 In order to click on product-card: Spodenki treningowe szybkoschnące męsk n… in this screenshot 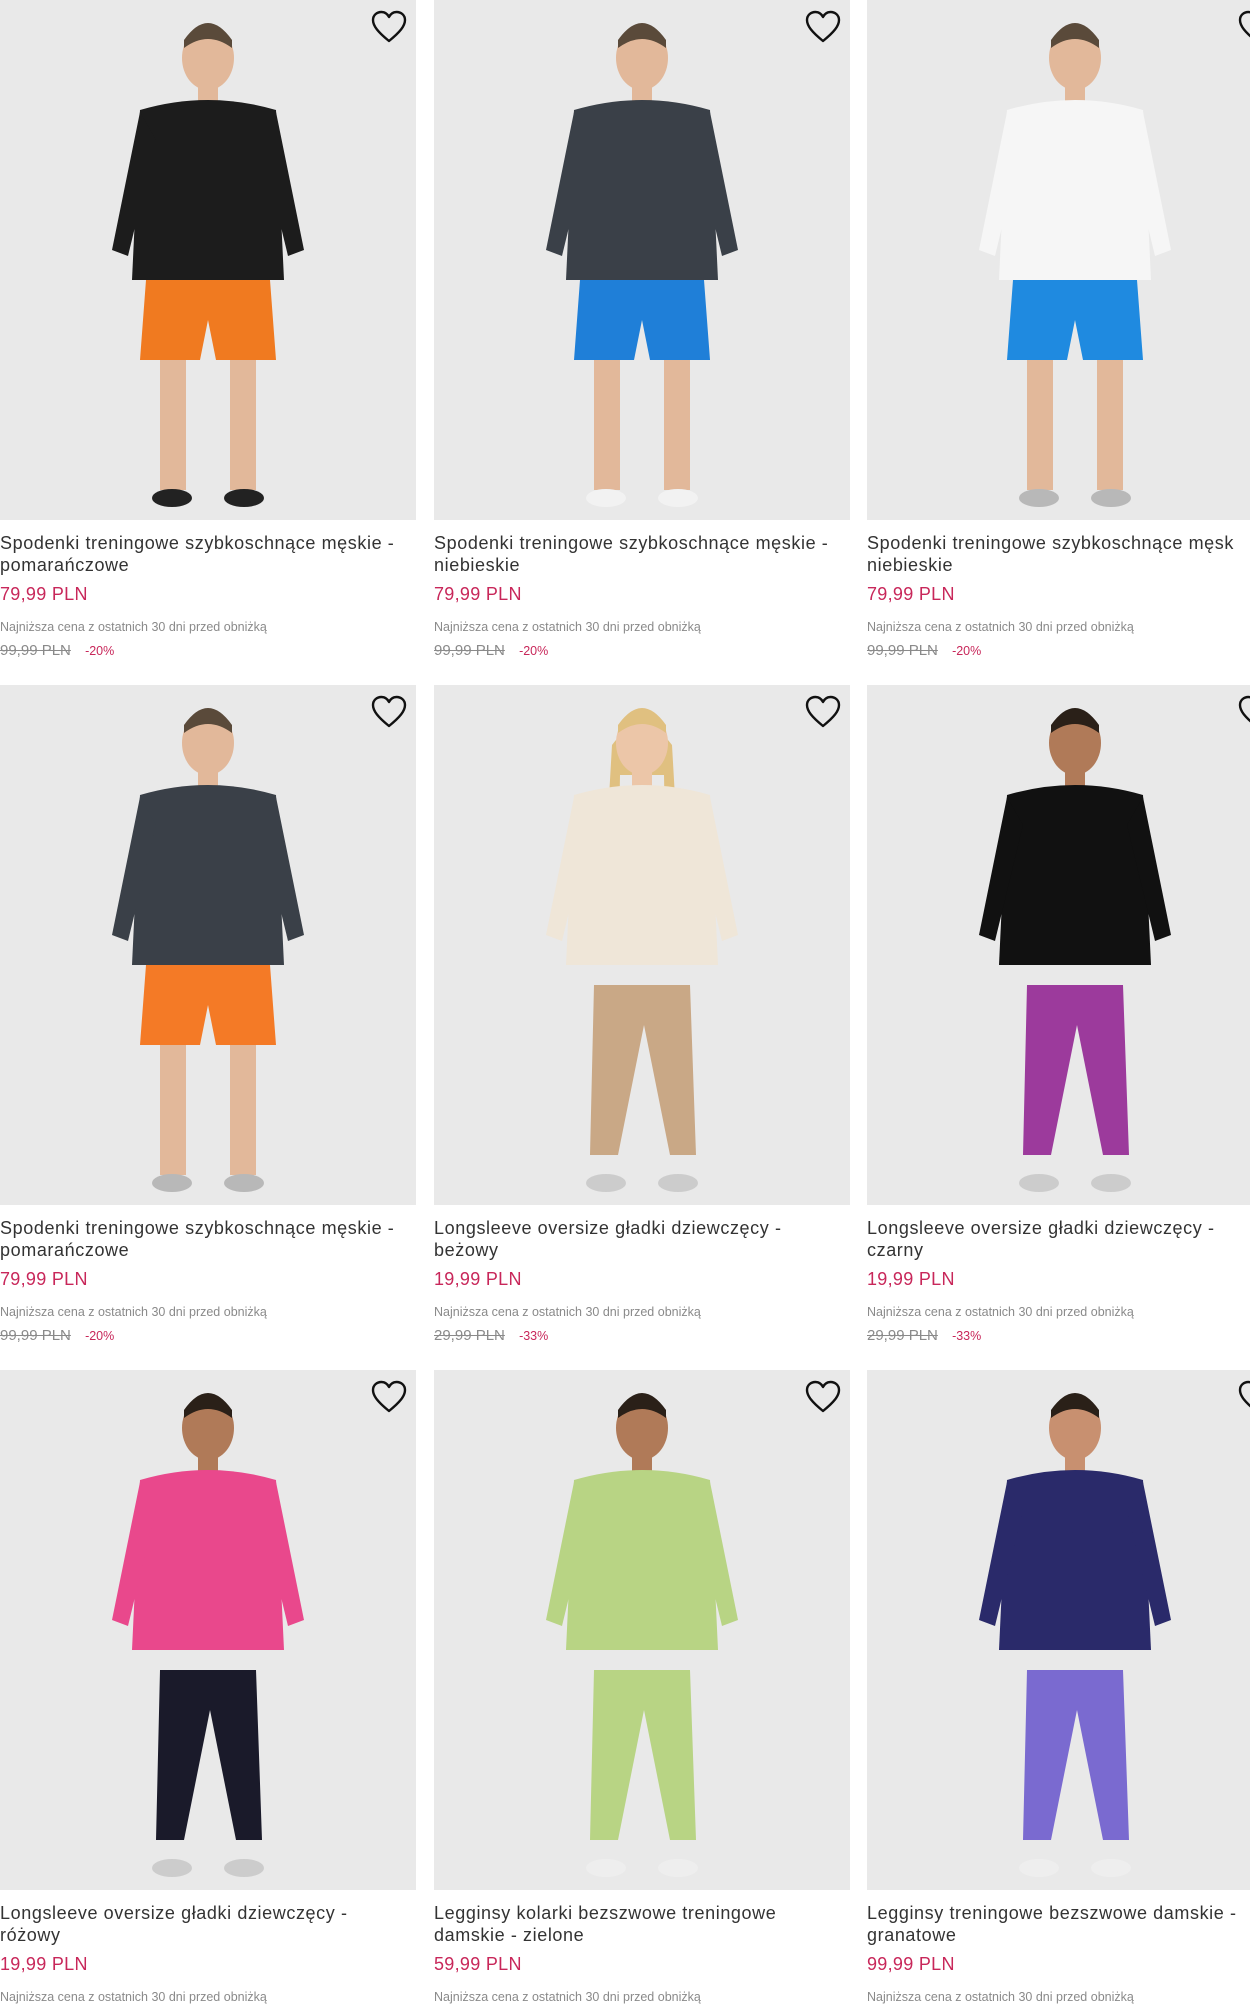, I will do `click(1058, 334)`.